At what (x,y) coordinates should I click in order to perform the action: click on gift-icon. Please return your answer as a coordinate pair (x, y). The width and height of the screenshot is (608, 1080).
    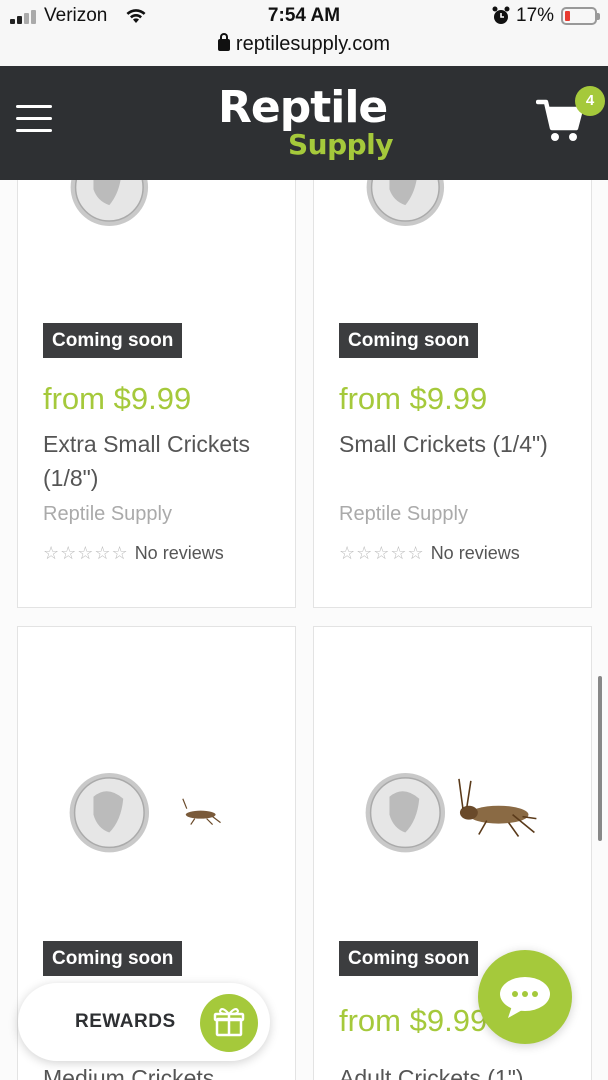
    Looking at the image, I should click on (229, 1023).